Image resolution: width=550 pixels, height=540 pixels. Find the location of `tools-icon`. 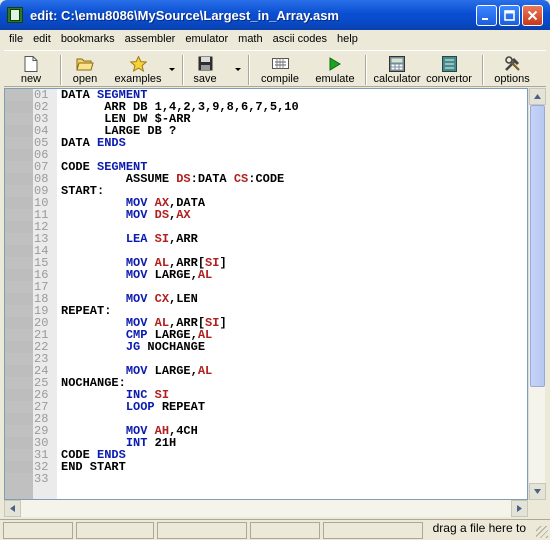

tools-icon is located at coordinates (512, 63).